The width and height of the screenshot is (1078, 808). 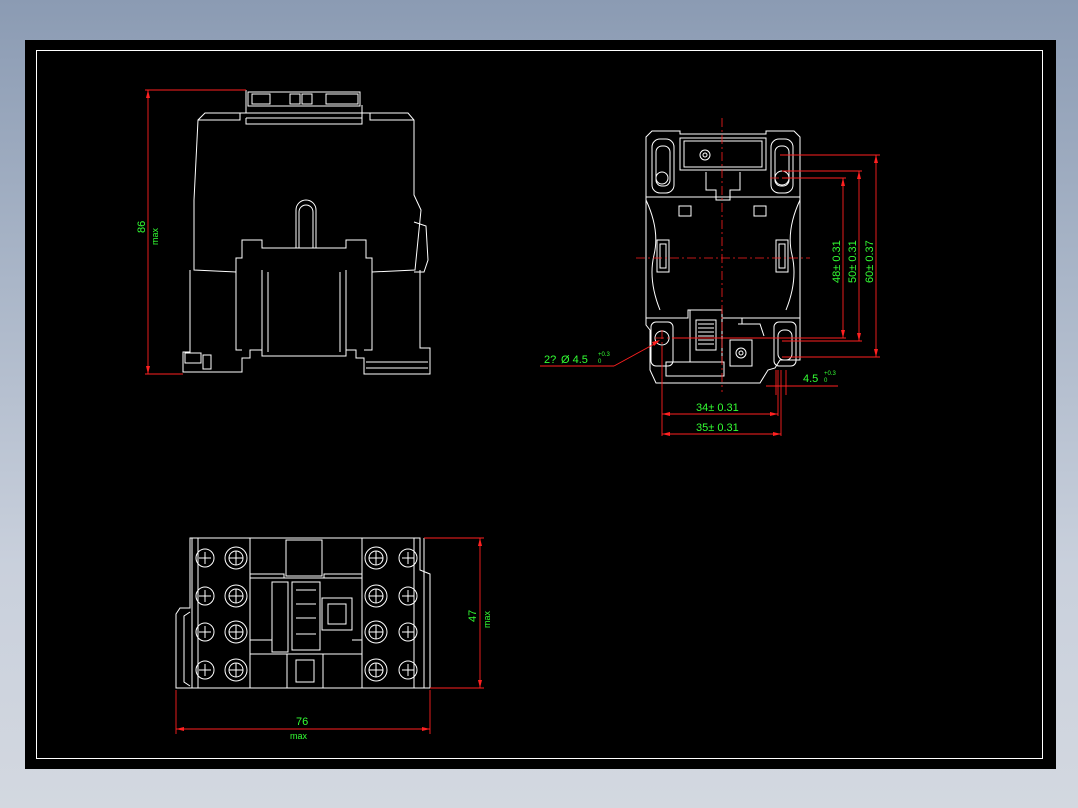 What do you see at coordinates (826, 381) in the screenshot?
I see `dim-slot-tol-lower: 0` at bounding box center [826, 381].